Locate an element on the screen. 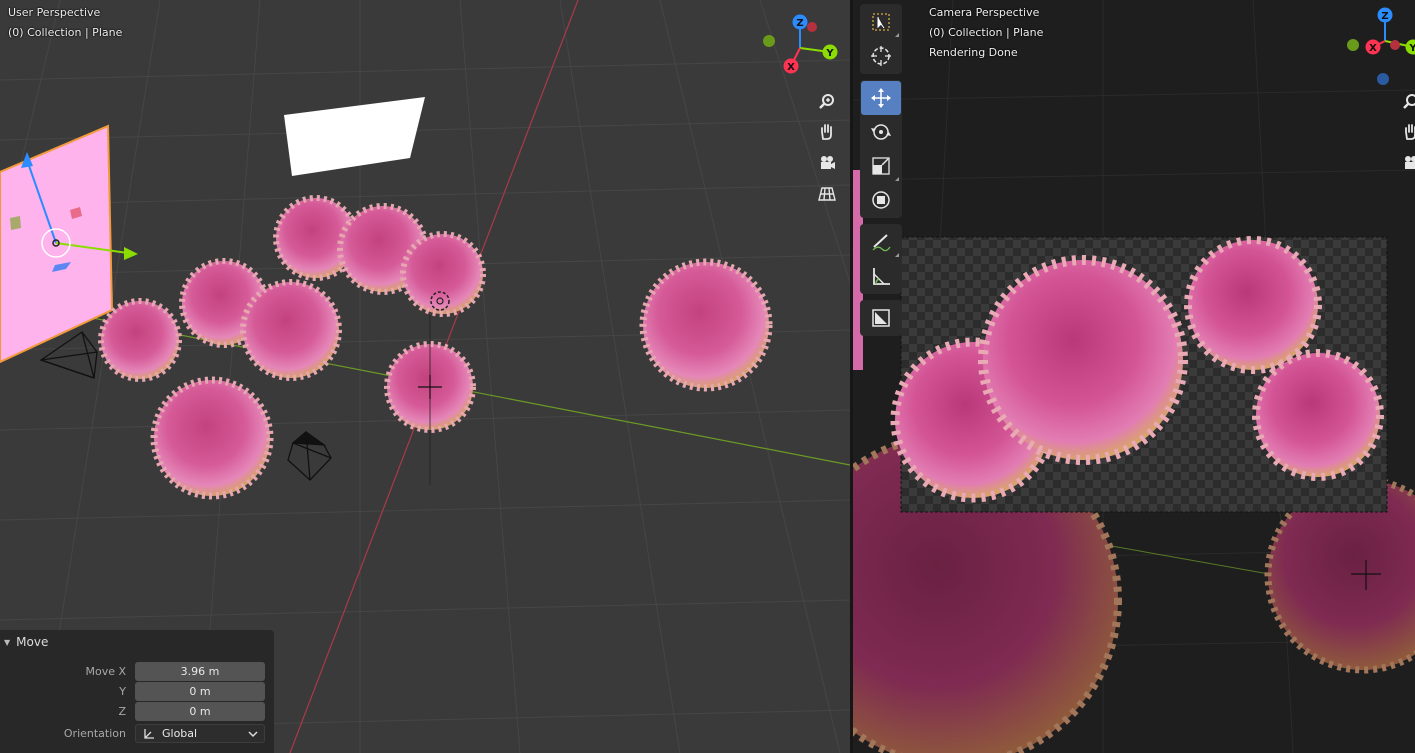 This screenshot has height=753, width=1415. move-y-label: Y is located at coordinates (122, 691).